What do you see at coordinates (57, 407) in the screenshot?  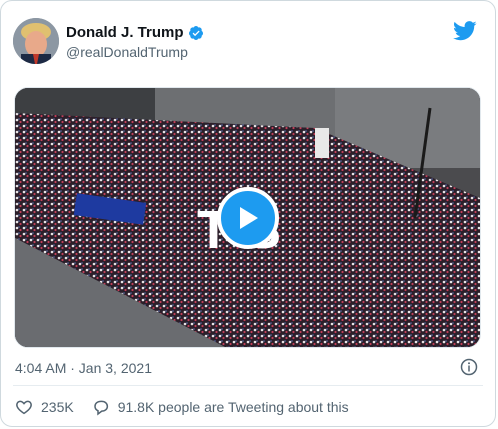 I see `like-count: 235K` at bounding box center [57, 407].